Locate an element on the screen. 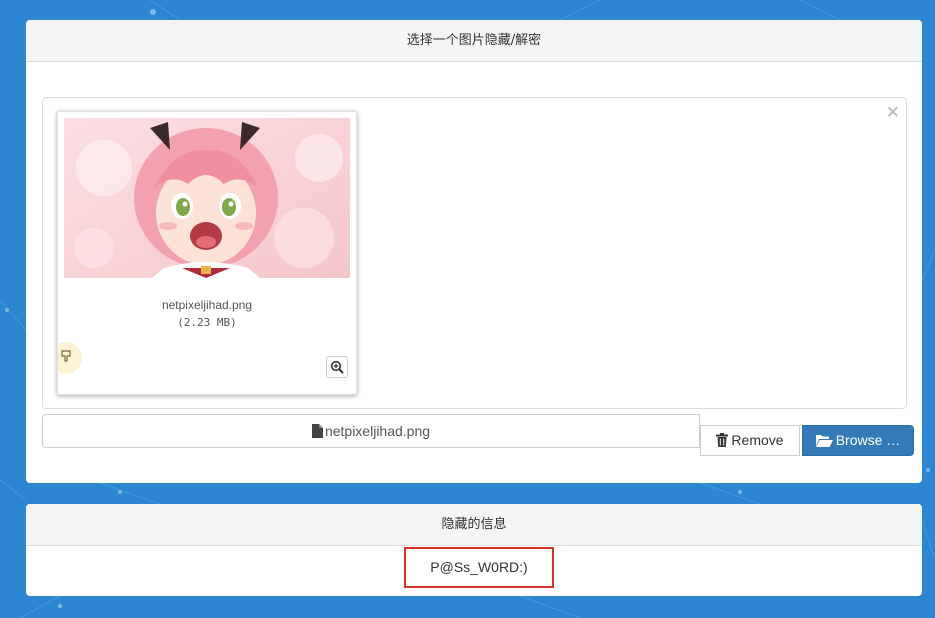  folder-open-icon is located at coordinates (824, 441).